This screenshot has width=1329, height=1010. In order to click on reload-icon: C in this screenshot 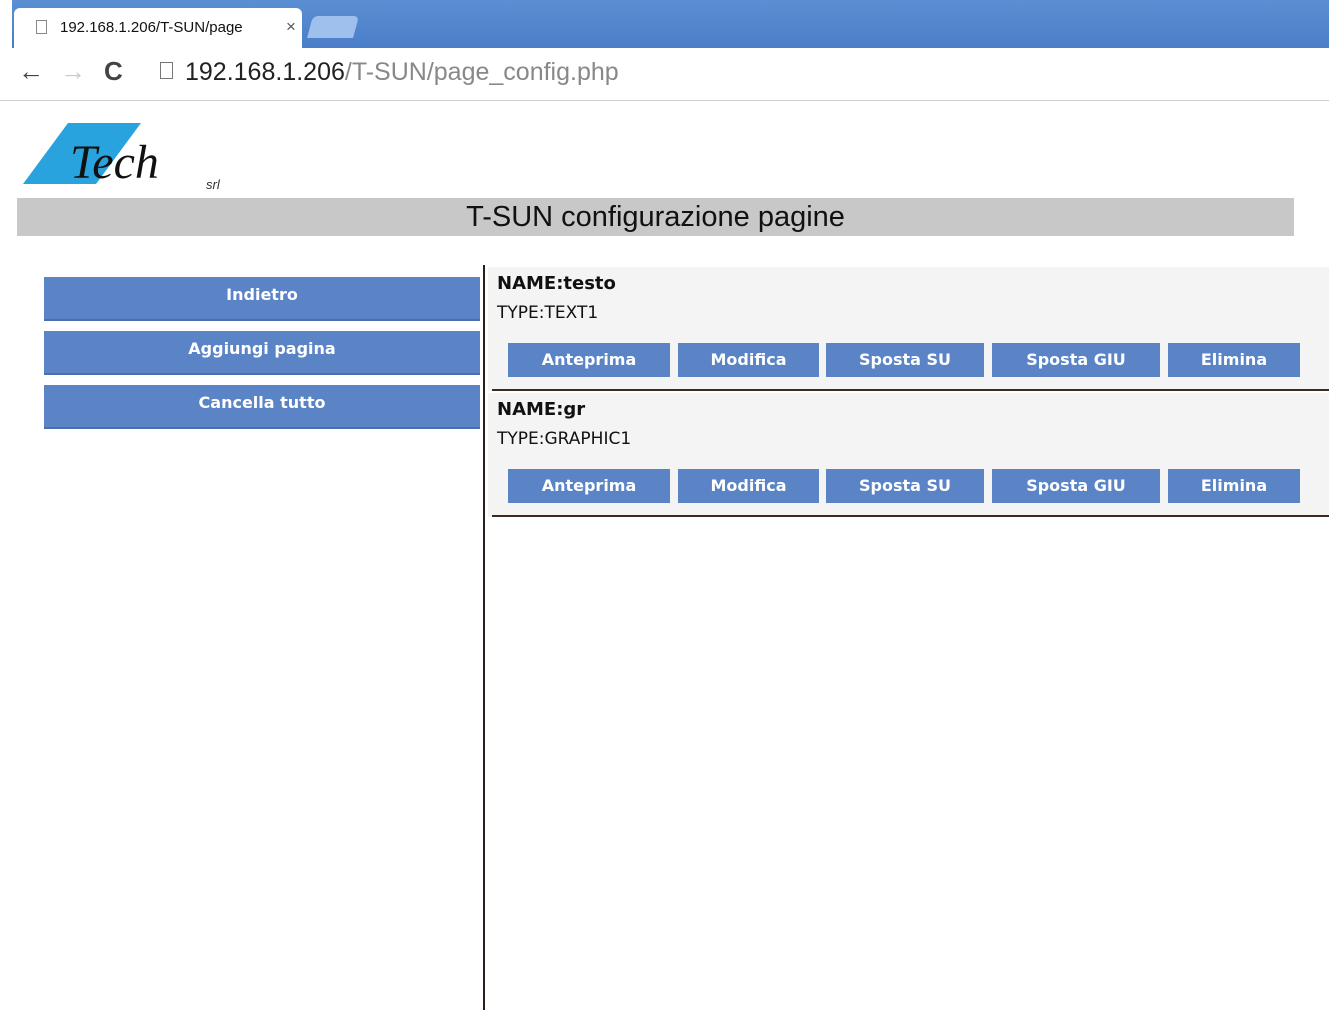, I will do `click(113, 71)`.